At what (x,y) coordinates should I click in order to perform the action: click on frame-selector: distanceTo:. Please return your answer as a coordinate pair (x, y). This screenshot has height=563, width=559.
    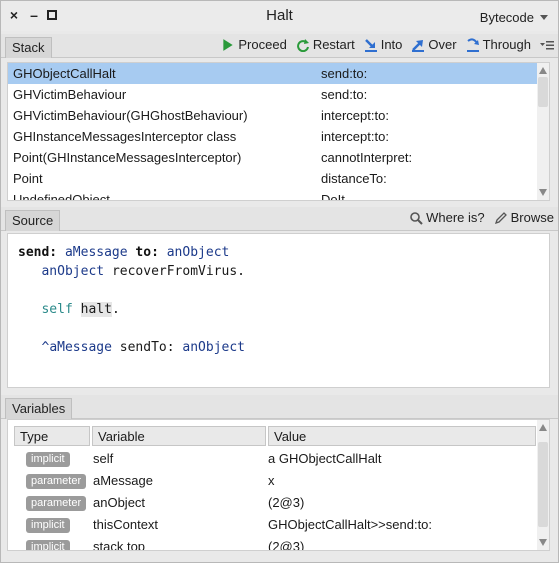
    Looking at the image, I should click on (354, 178).